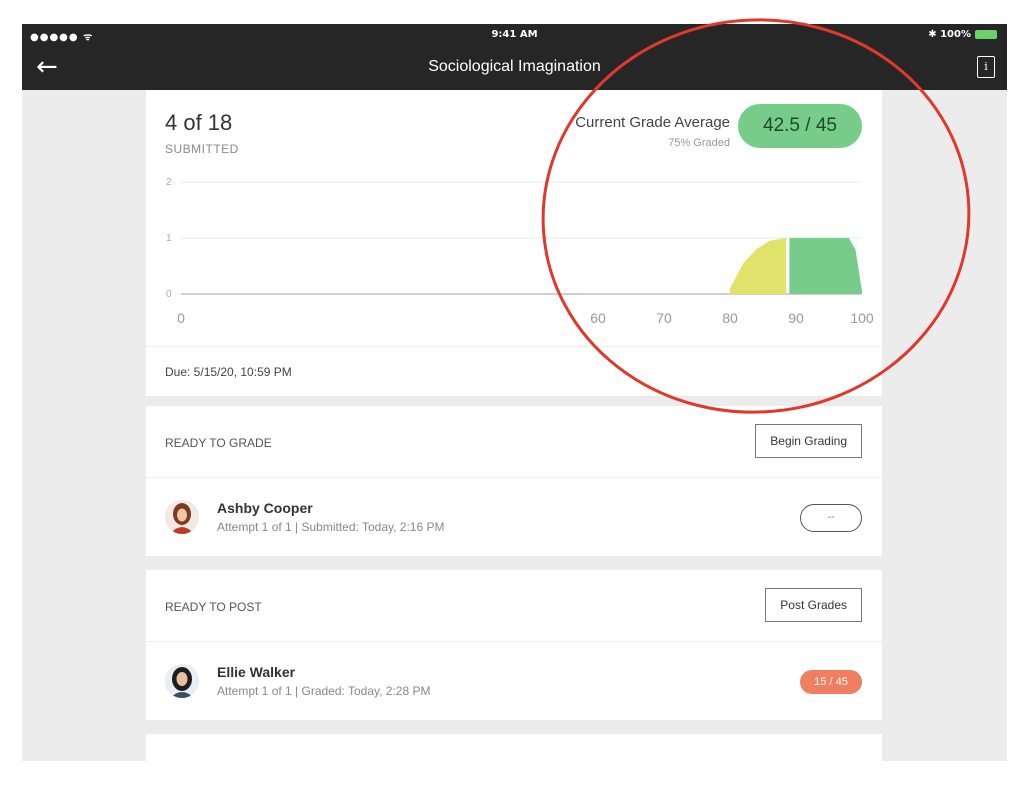 The width and height of the screenshot is (1028, 796). Describe the element at coordinates (169, 294) in the screenshot. I see `y-tick-label: 0` at that location.